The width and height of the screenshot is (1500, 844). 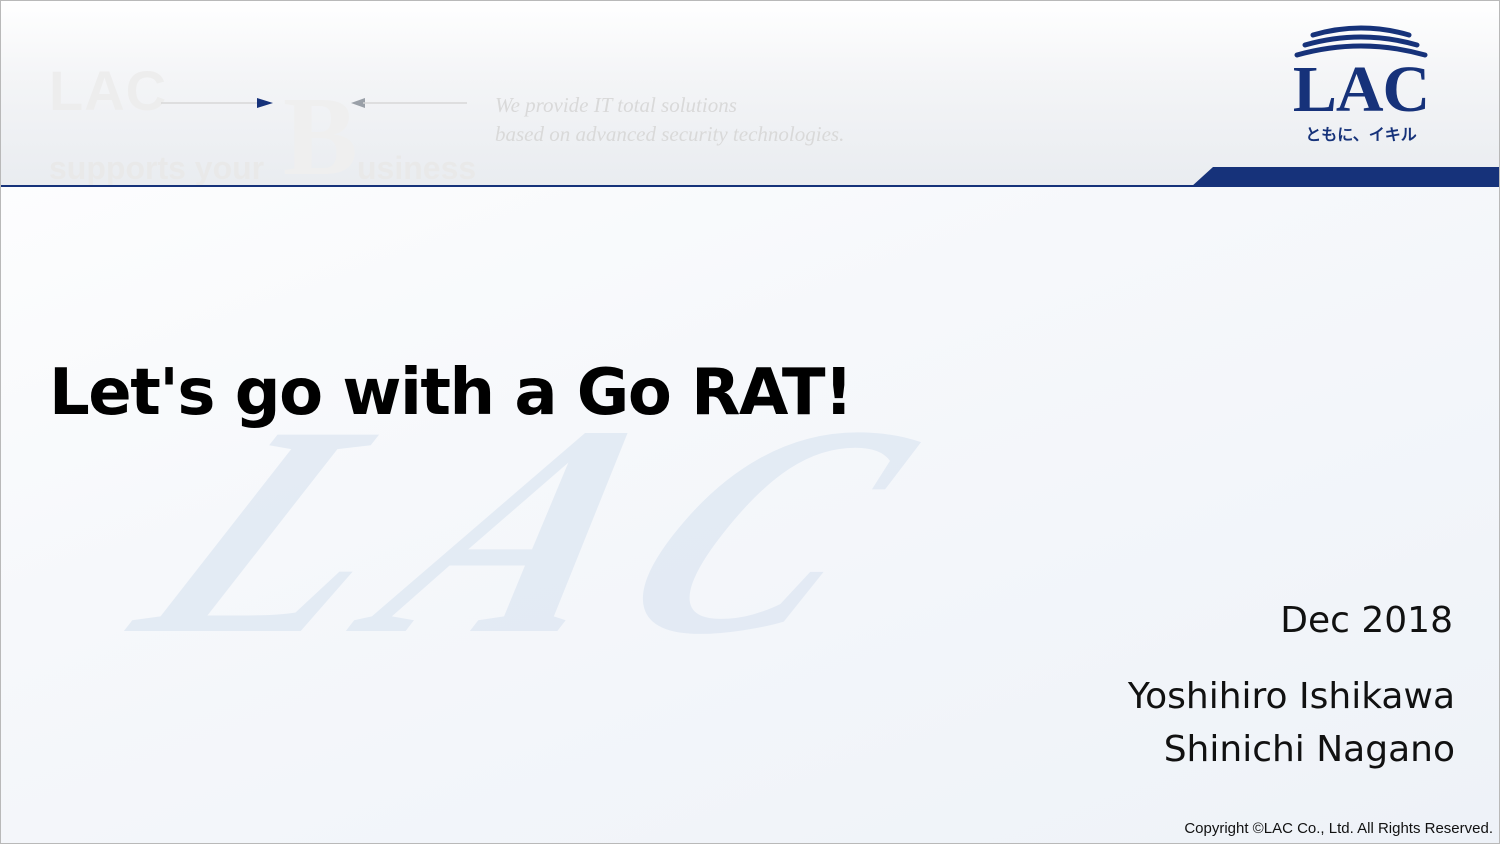 I want to click on header-arrows-icon, so click(x=314, y=103).